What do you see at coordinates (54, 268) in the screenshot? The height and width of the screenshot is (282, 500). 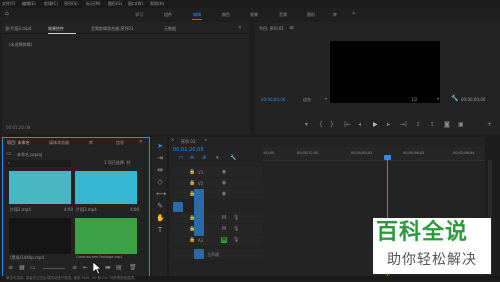 I see `zoom-slider` at bounding box center [54, 268].